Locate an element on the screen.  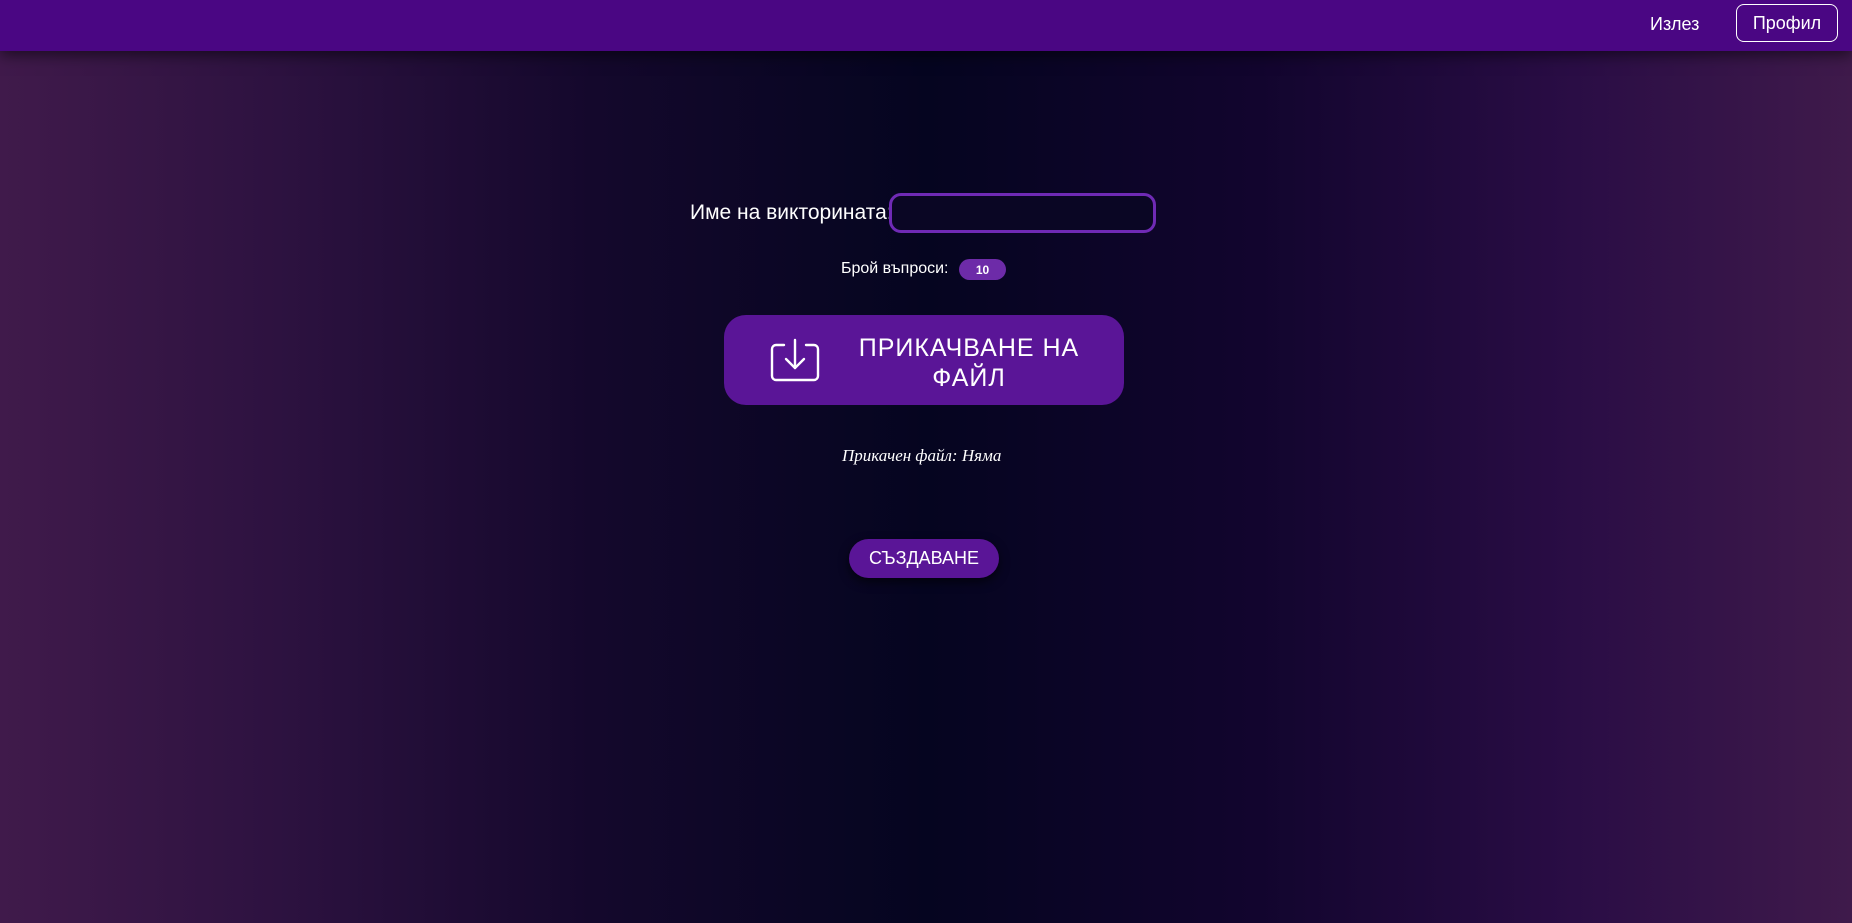
logout-link: Излез is located at coordinates (1674, 24).